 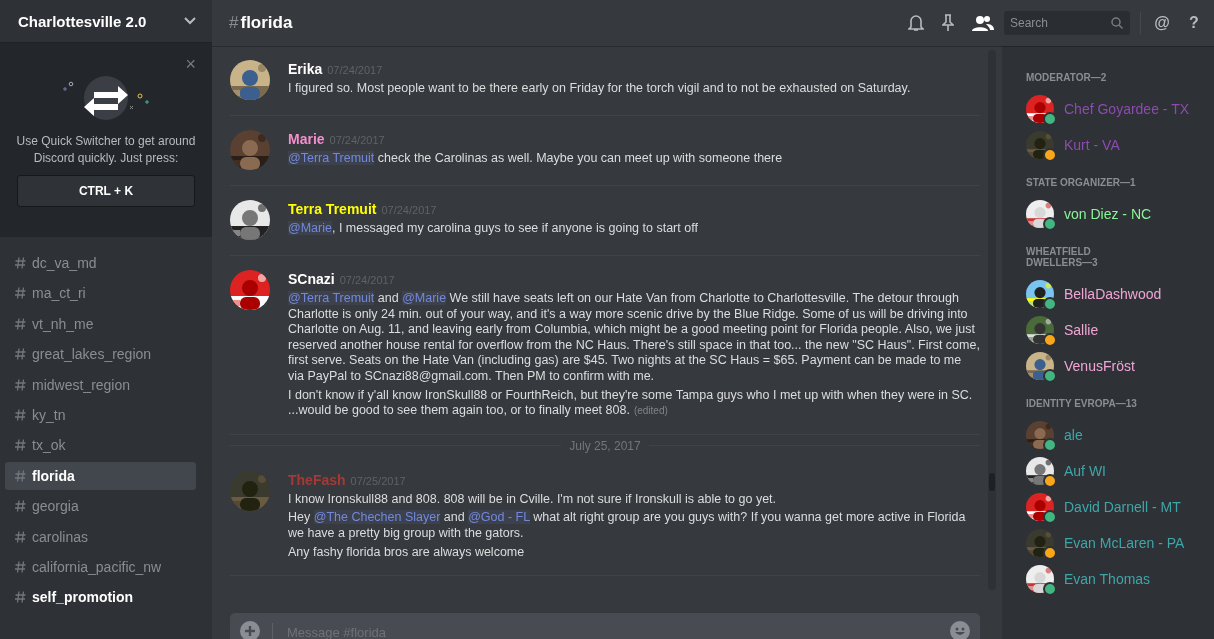 What do you see at coordinates (1081, 182) in the screenshot?
I see `role-heading: STATE ORGANIZER—1` at bounding box center [1081, 182].